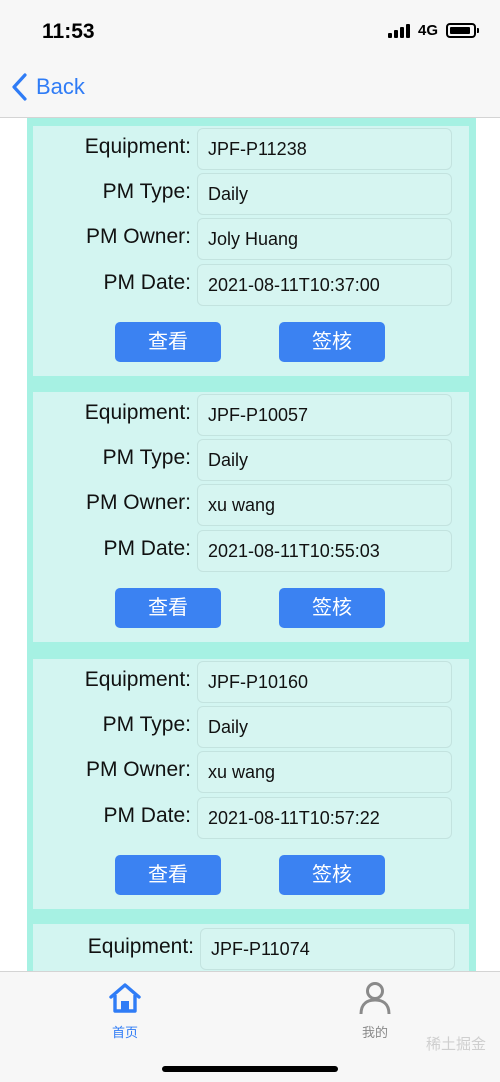 This screenshot has height=1082, width=500. I want to click on back-button: Back, so click(47, 87).